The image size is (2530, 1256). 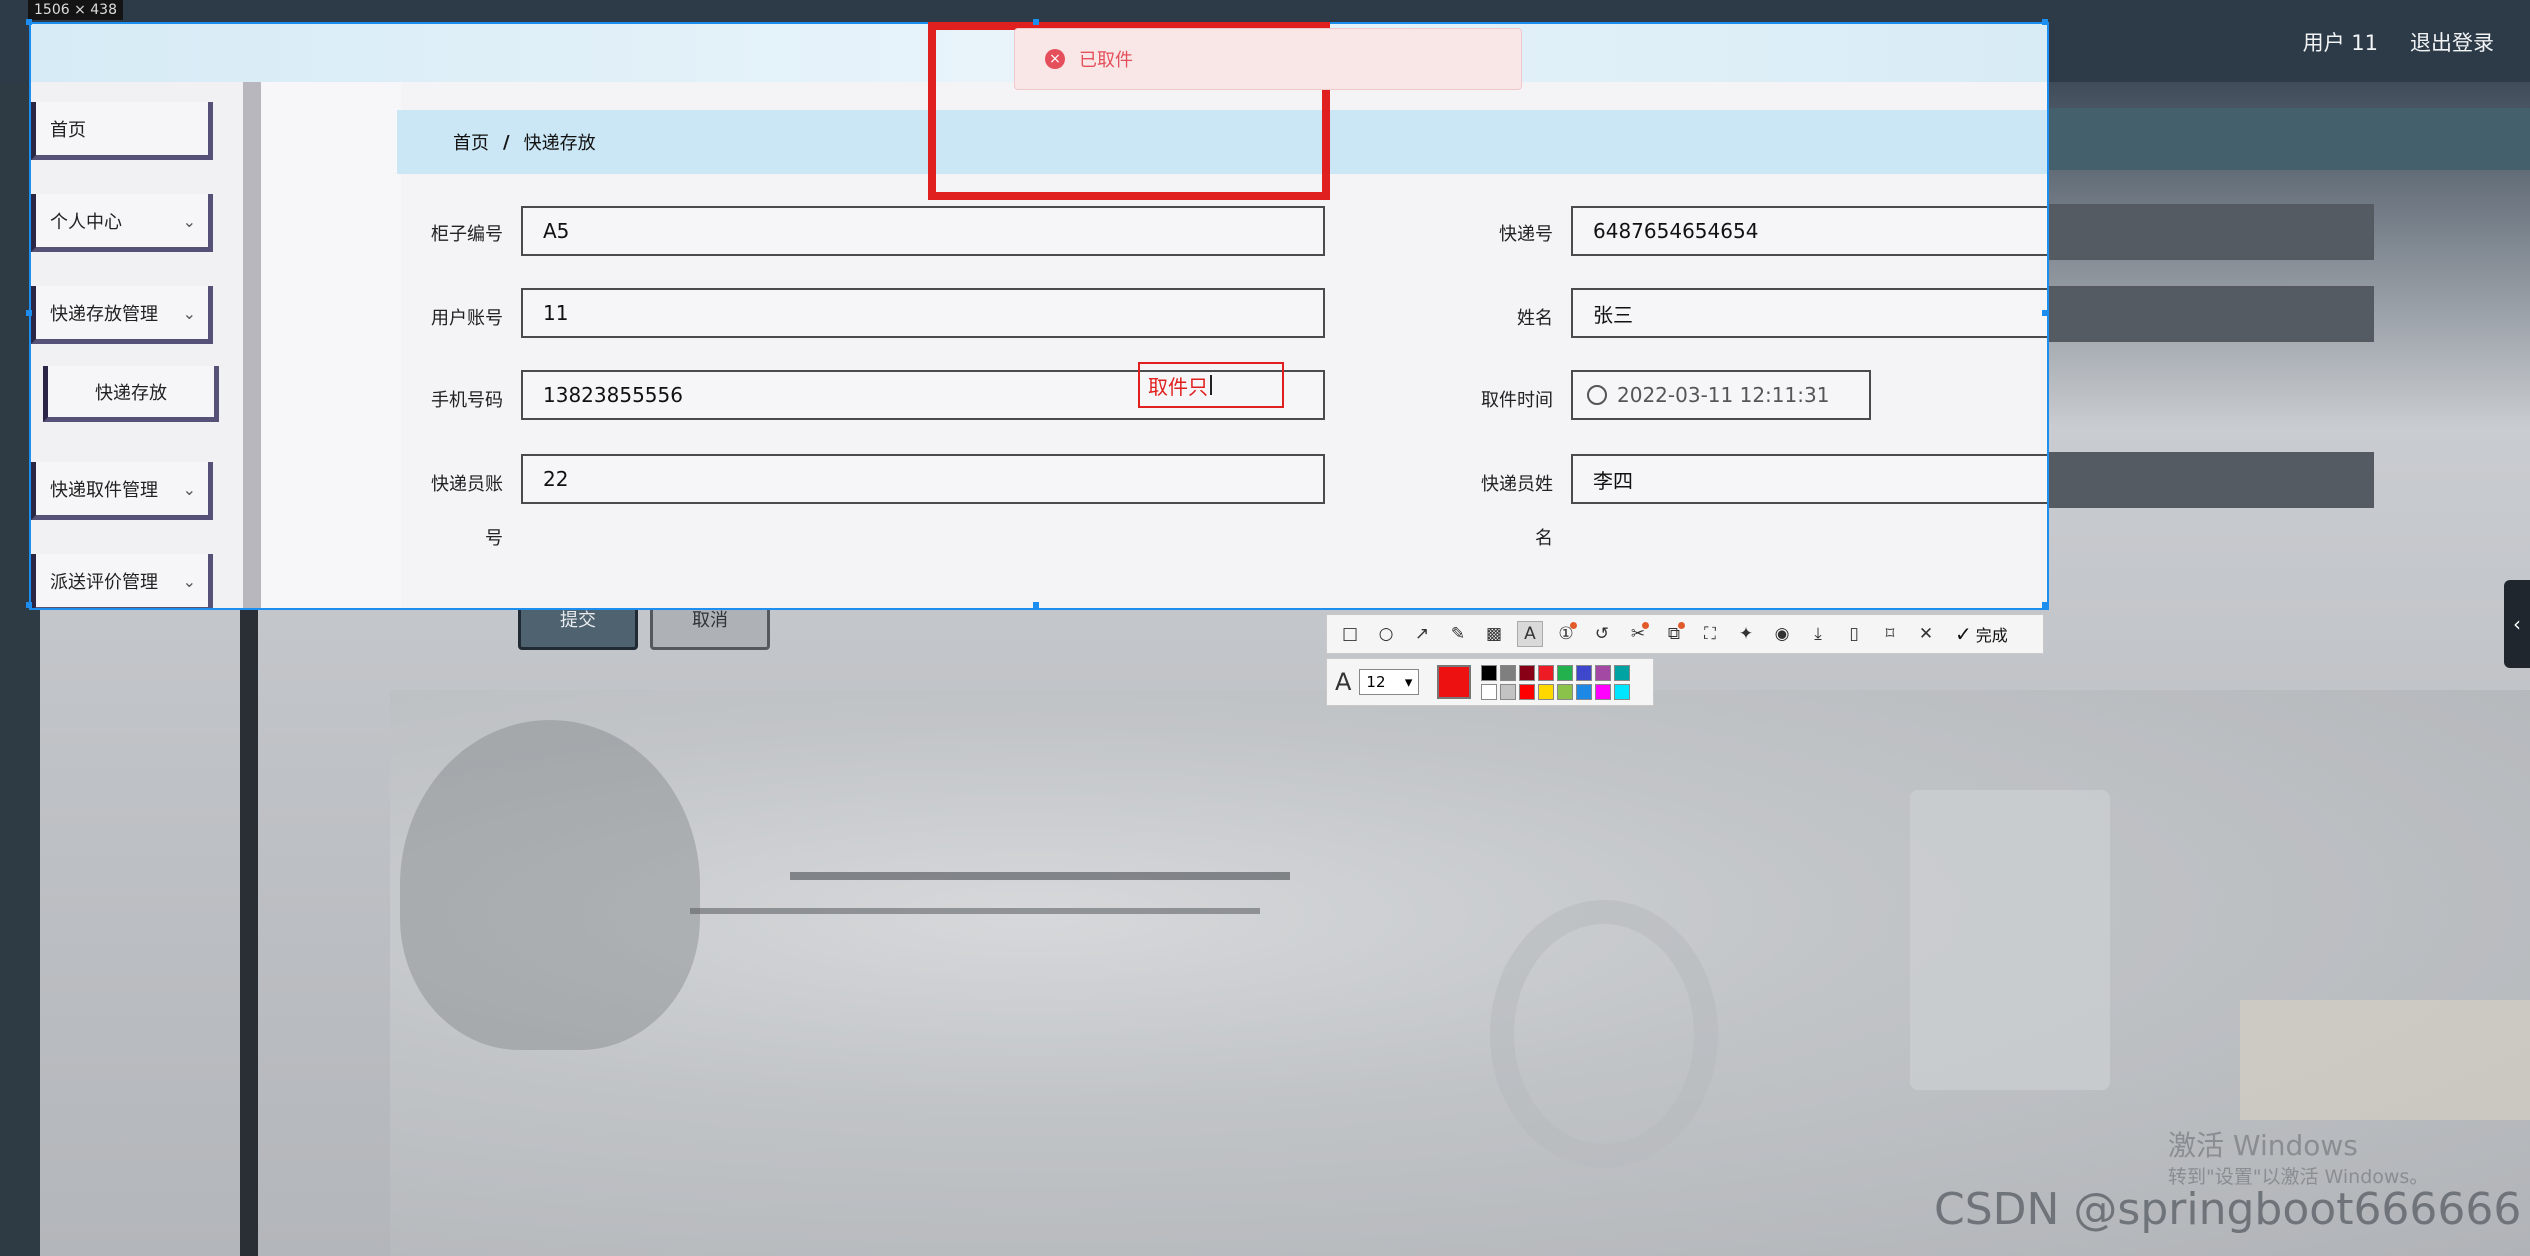 What do you see at coordinates (1454, 682) in the screenshot?
I see `current-color-swatch` at bounding box center [1454, 682].